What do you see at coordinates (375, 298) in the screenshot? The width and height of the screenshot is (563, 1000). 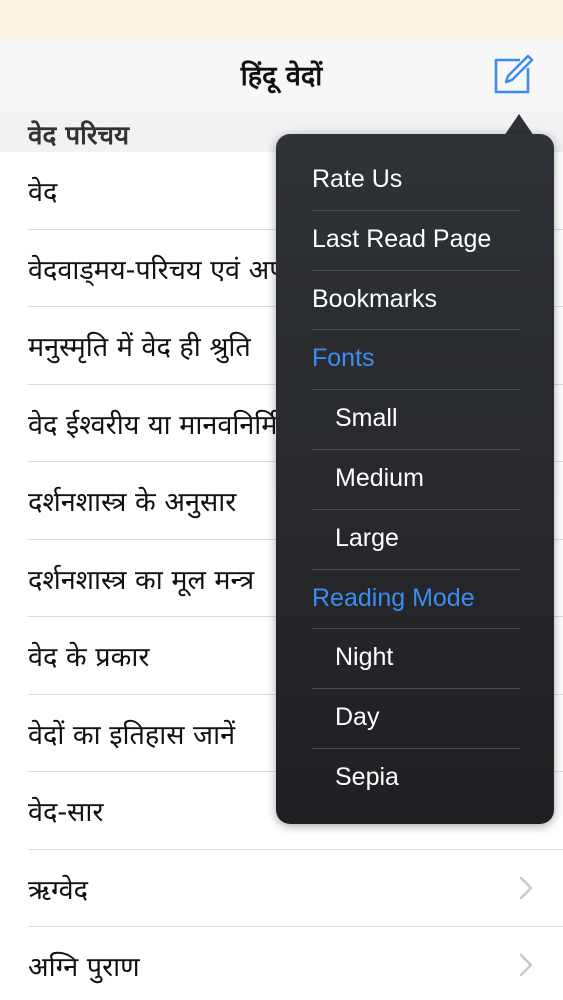 I see `menu-item-label: Bookmarks` at bounding box center [375, 298].